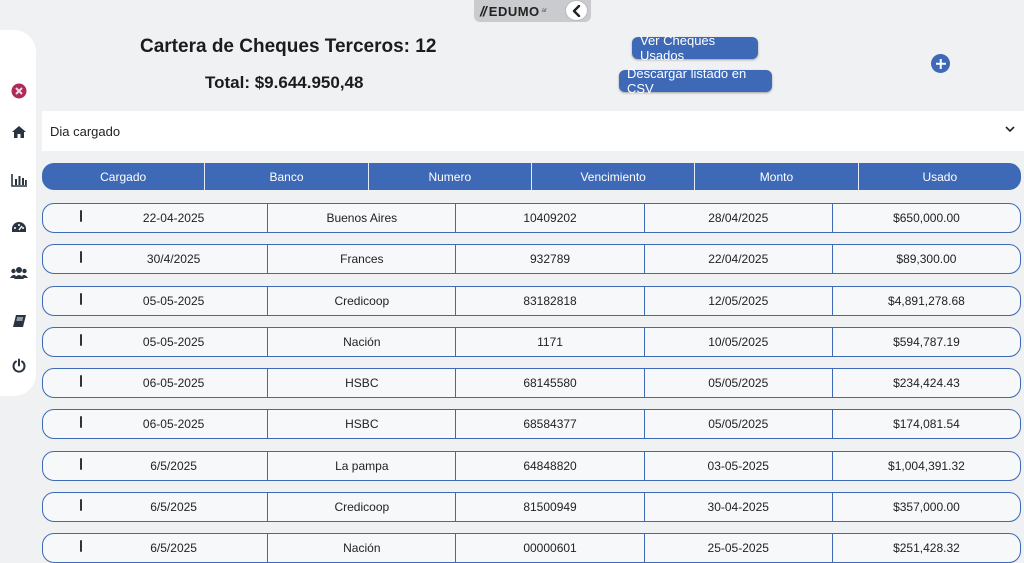  I want to click on cell-monto: $594,787.19, so click(926, 342).